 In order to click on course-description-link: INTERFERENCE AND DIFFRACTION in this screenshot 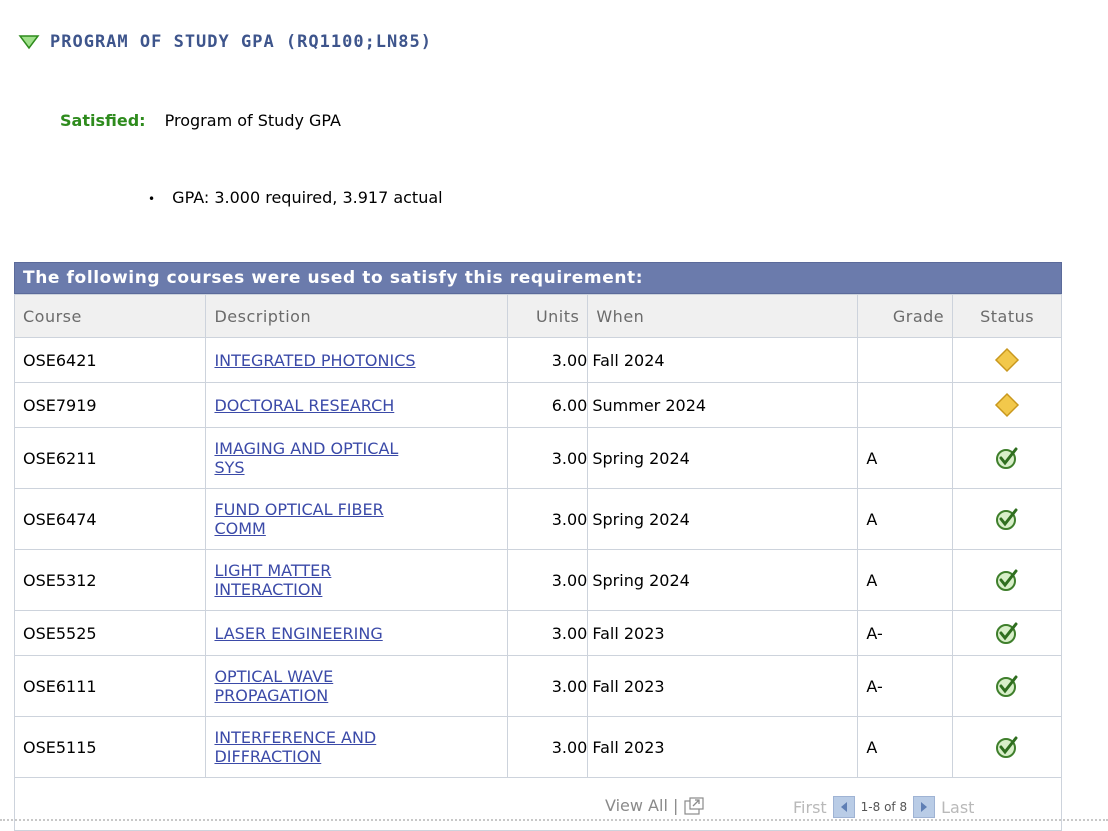, I will do `click(295, 747)`.